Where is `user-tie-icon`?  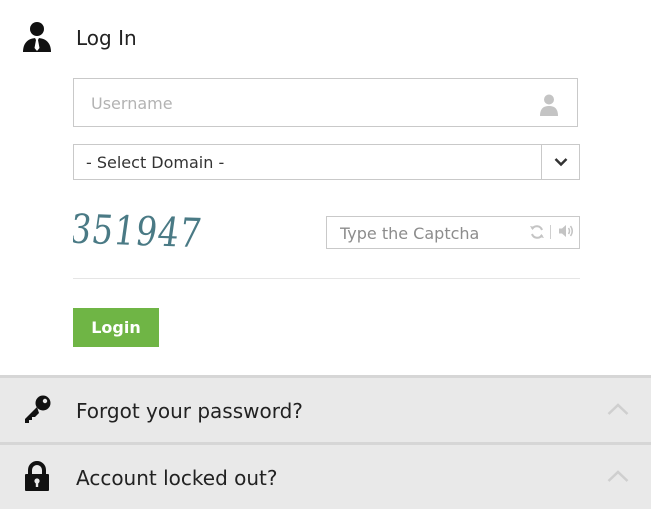 user-tie-icon is located at coordinates (37, 37).